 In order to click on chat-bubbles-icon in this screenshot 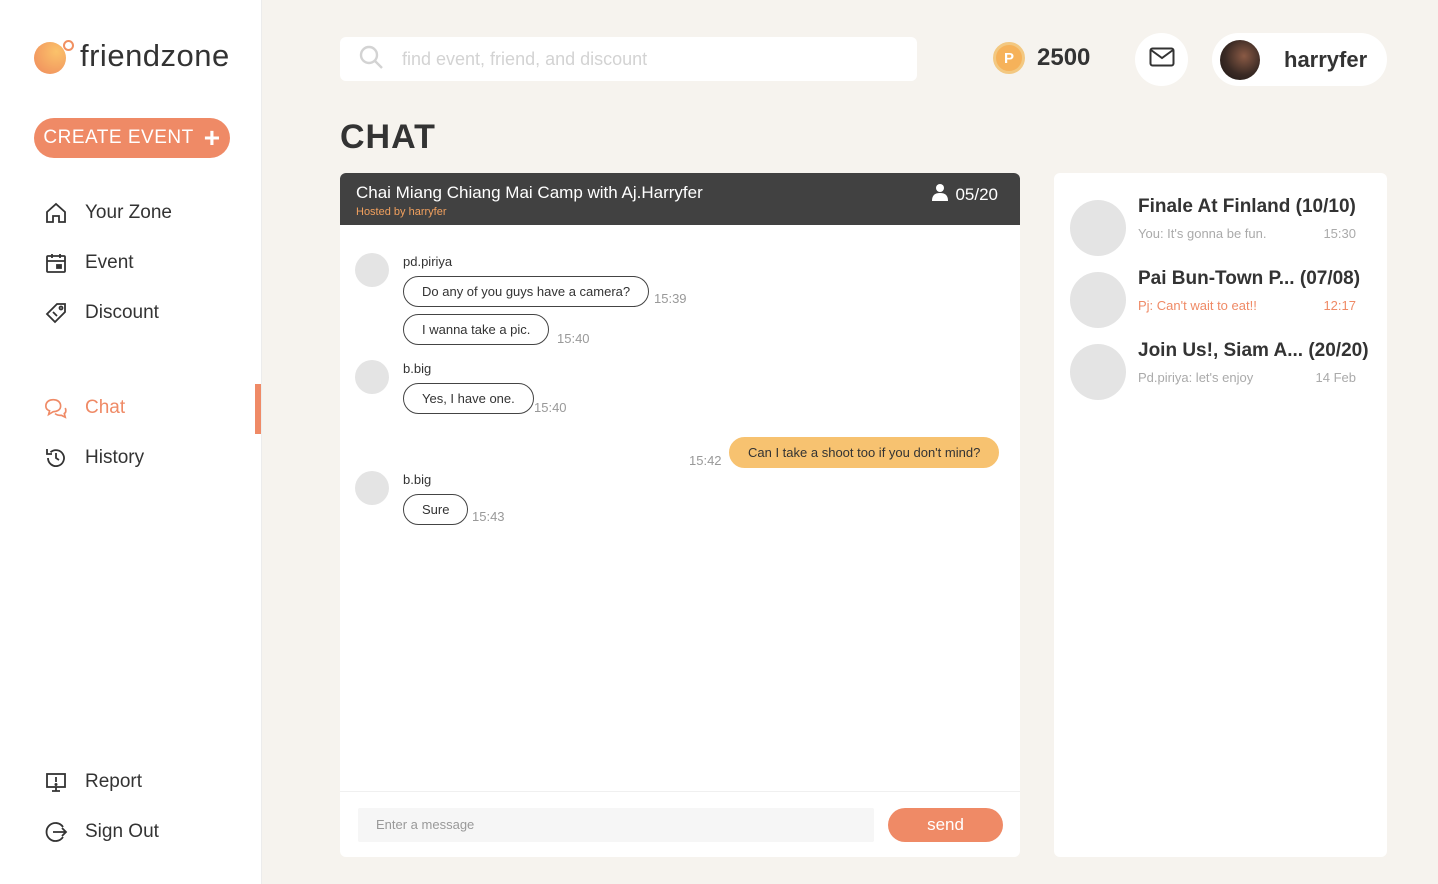, I will do `click(56, 408)`.